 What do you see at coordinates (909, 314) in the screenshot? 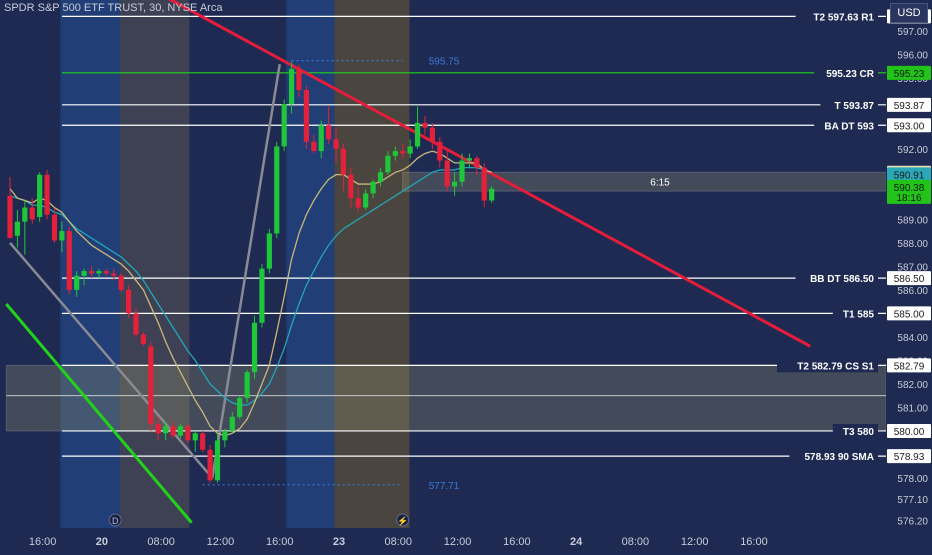
I see `price-badge-label: 585.00` at bounding box center [909, 314].